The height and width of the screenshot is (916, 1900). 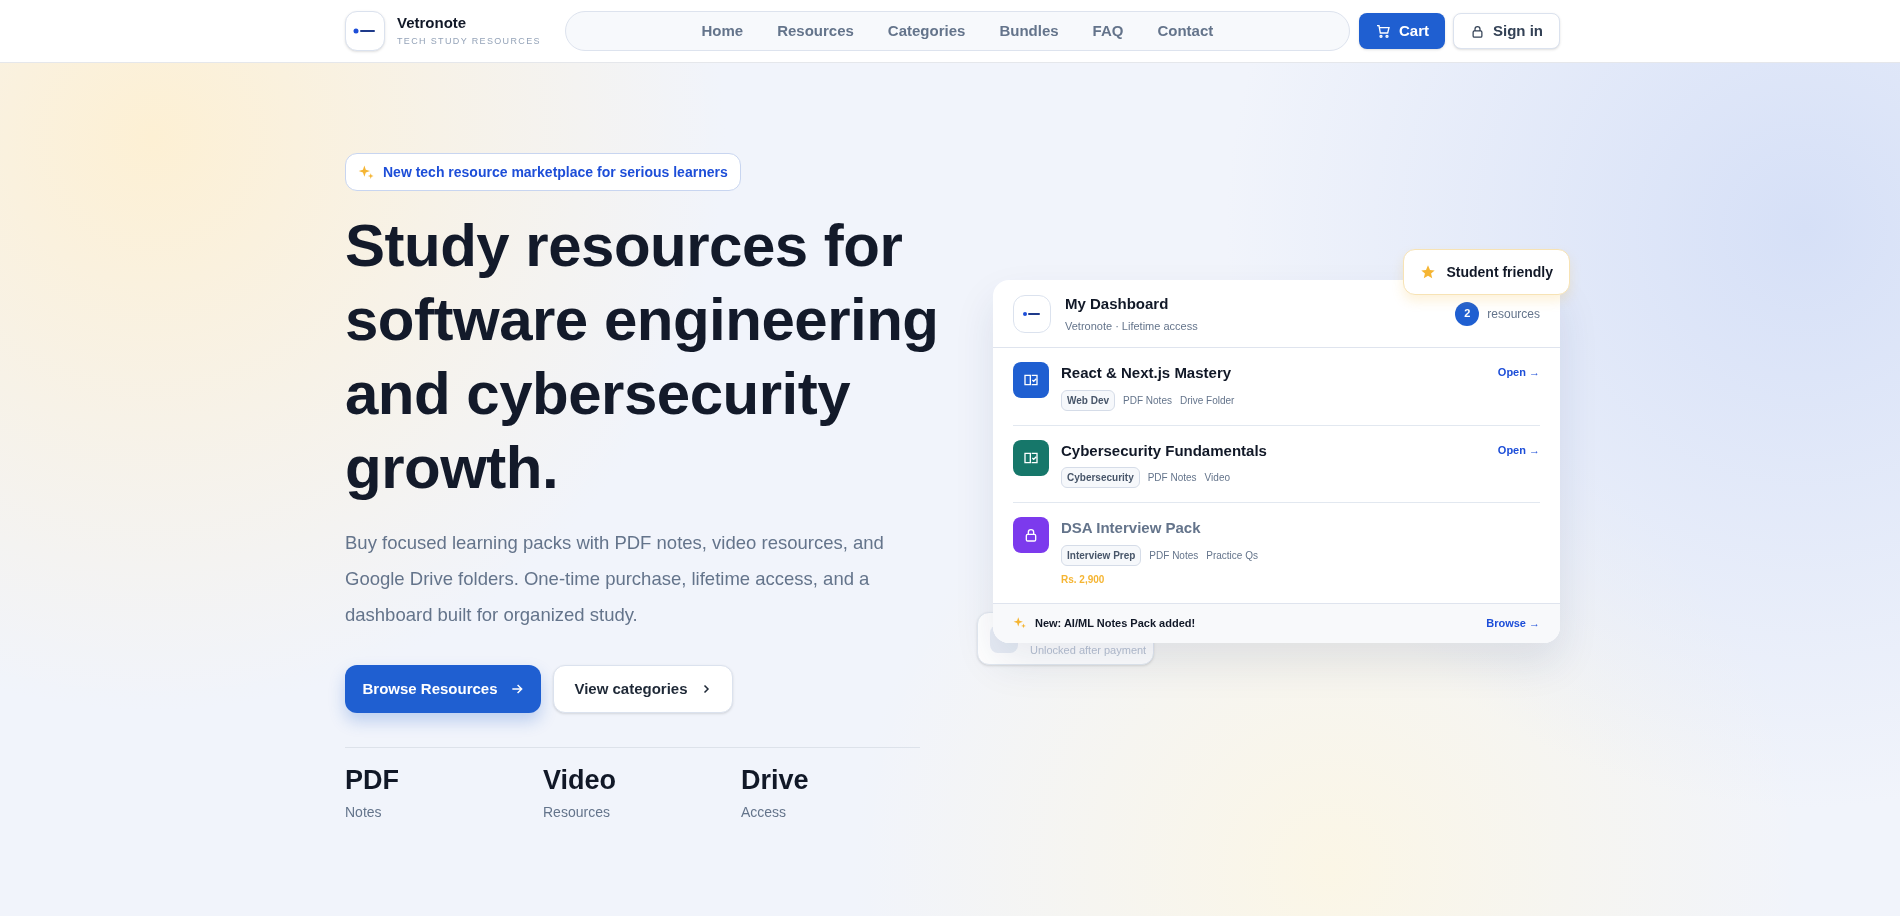 I want to click on dashboard-subtitle: Vetronote · Lifetime access, so click(x=1131, y=326).